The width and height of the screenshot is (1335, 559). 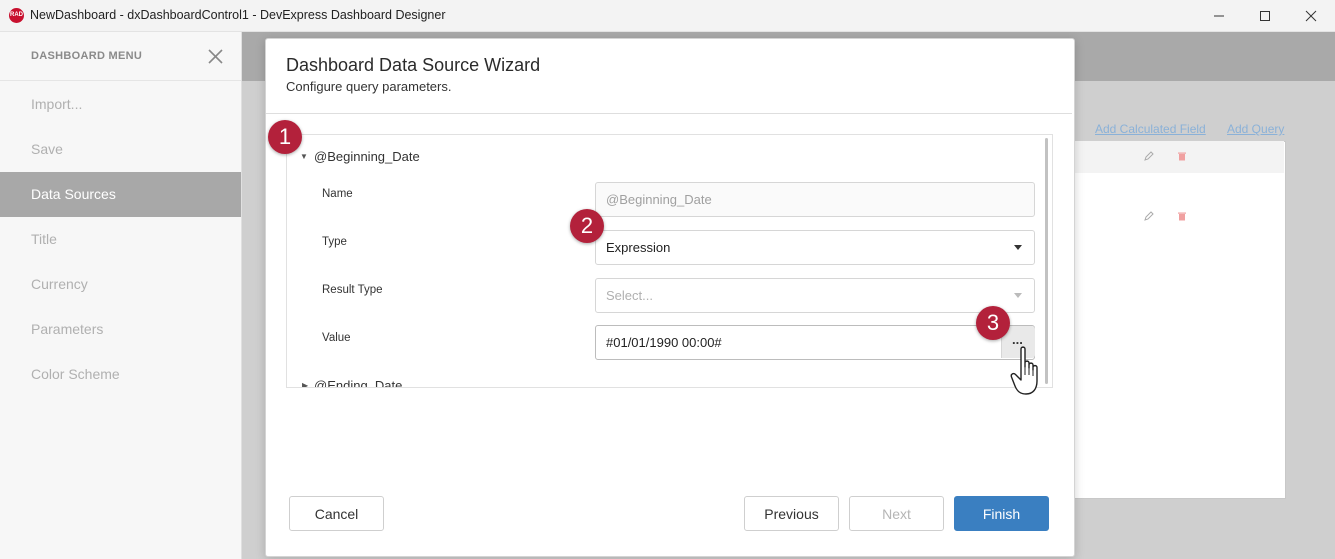 What do you see at coordinates (87, 56) in the screenshot?
I see `dashboard-menu-title: DASHBOARD MENU` at bounding box center [87, 56].